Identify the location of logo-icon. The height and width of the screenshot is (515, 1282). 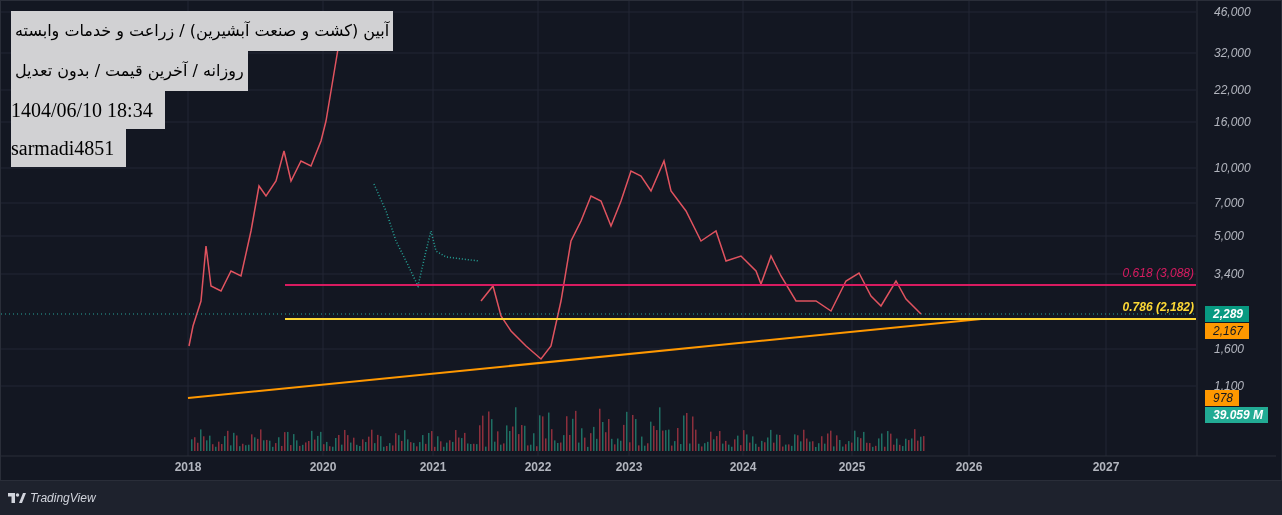
(17, 498).